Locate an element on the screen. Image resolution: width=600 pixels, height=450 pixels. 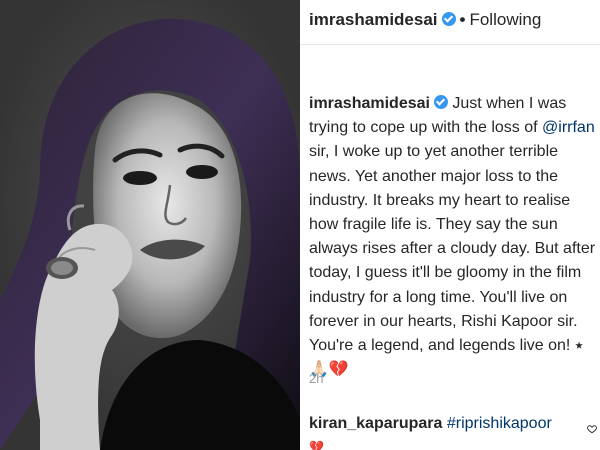
post-timestamp: 2h is located at coordinates (316, 378).